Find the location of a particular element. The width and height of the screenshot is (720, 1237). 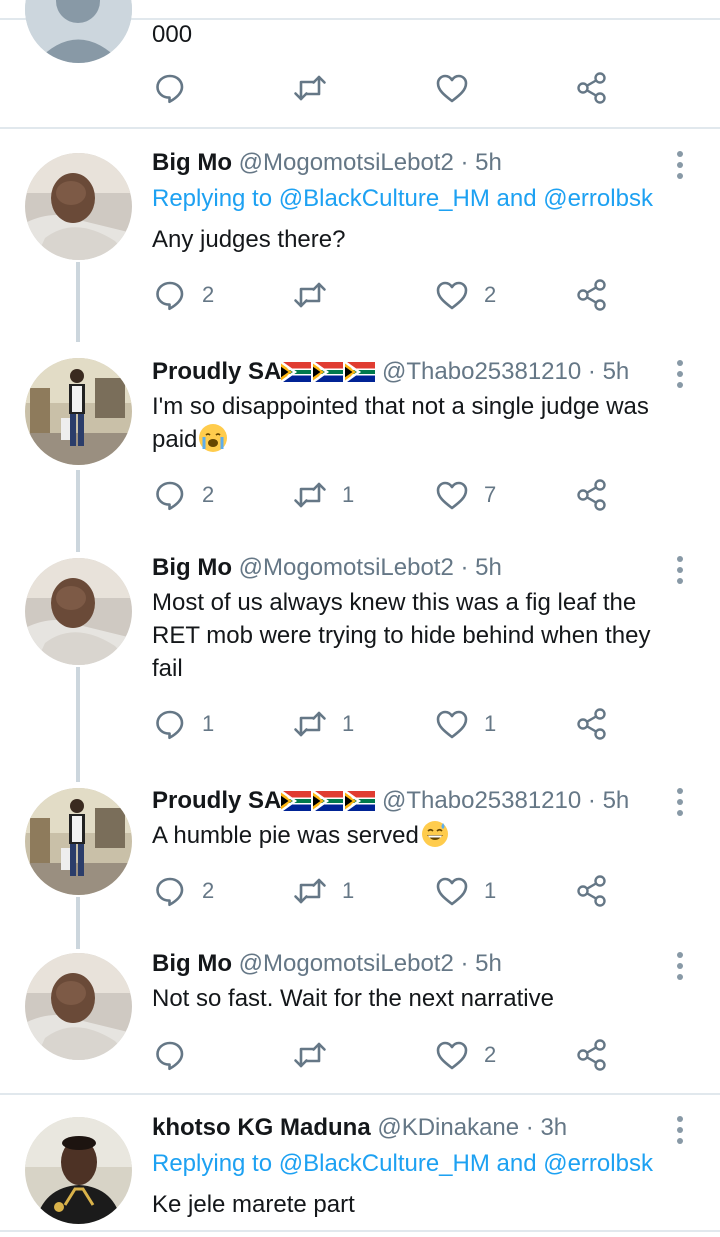

retweet-icon is located at coordinates (310, 495).